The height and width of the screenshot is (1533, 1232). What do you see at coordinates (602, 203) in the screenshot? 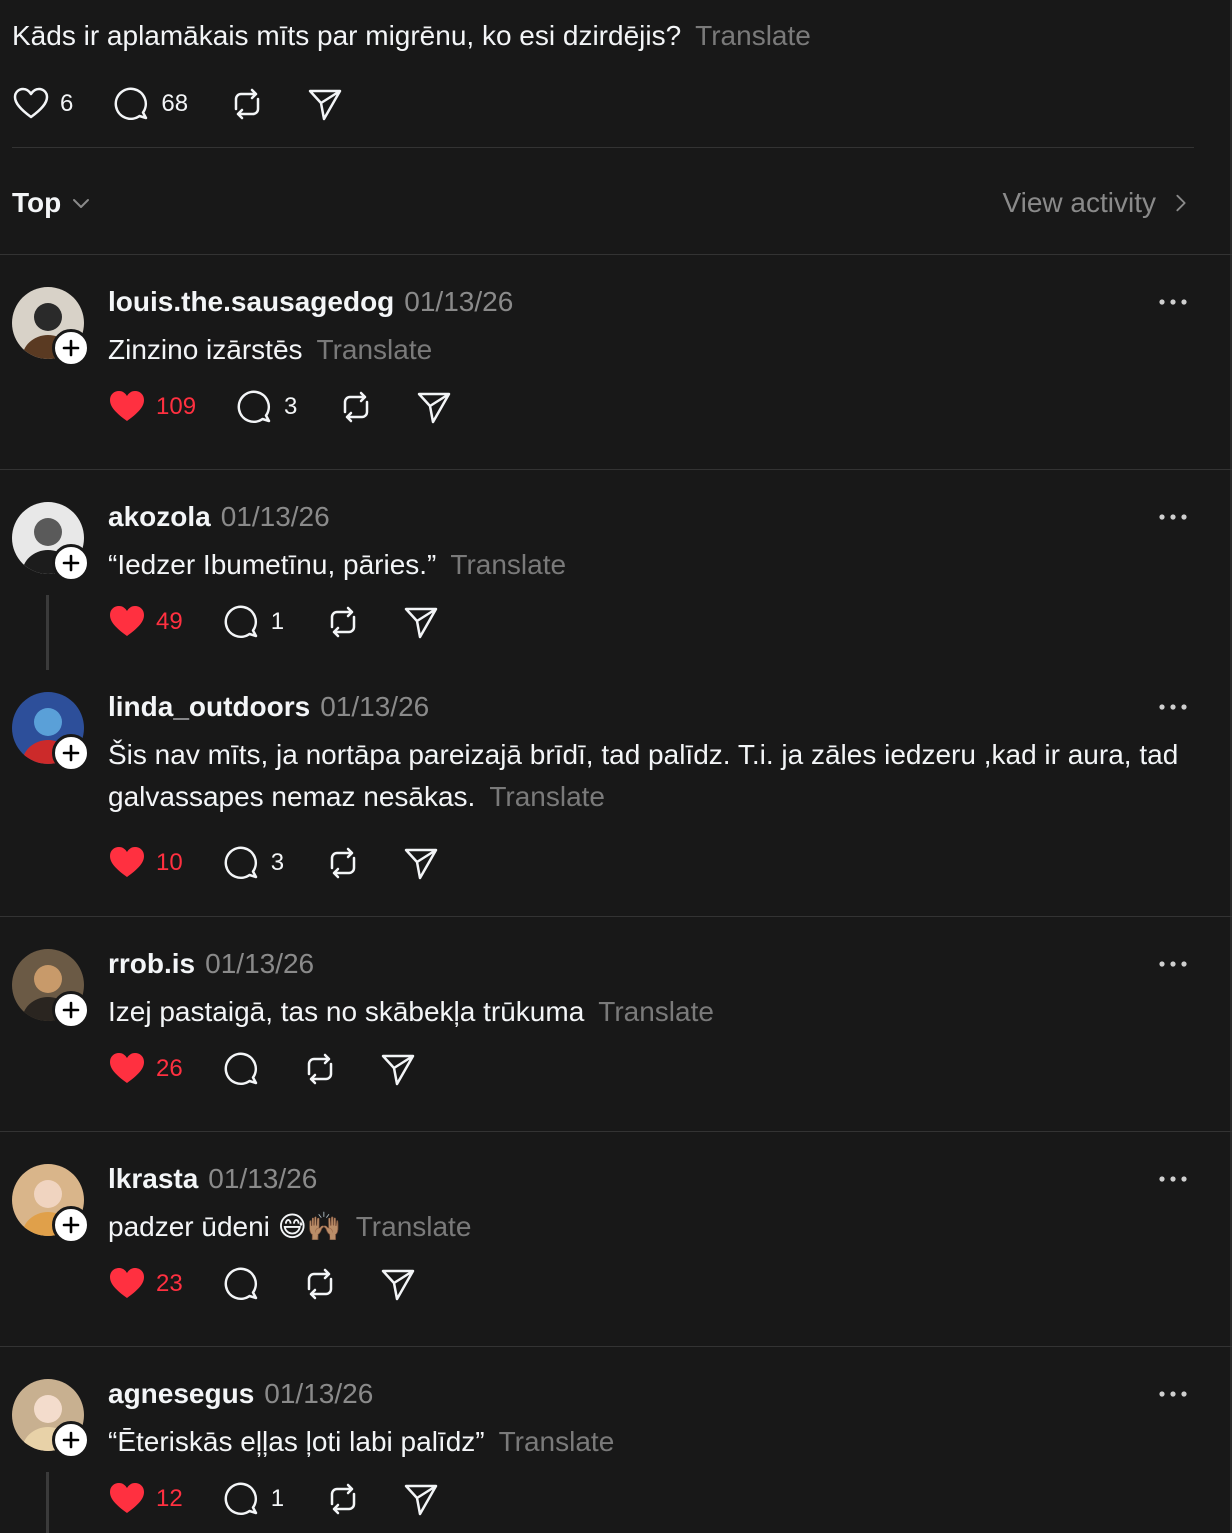
I see `sort-bar: Top View activity` at bounding box center [602, 203].